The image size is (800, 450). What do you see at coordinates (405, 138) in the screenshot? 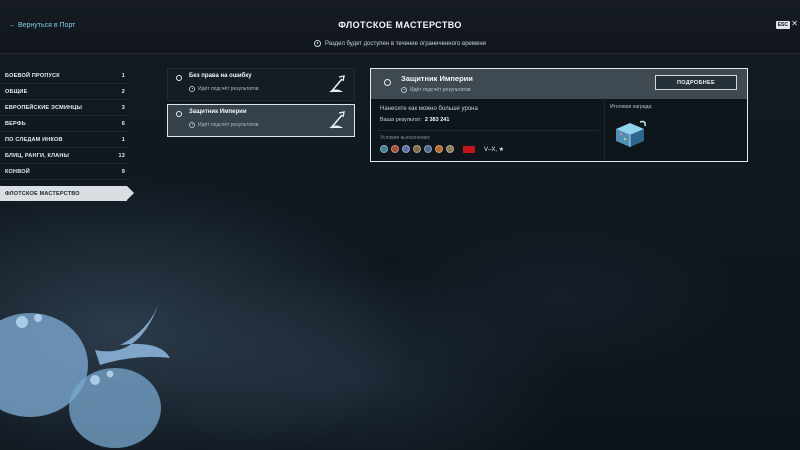
I see `conditions-label: Условия выполнения:` at bounding box center [405, 138].